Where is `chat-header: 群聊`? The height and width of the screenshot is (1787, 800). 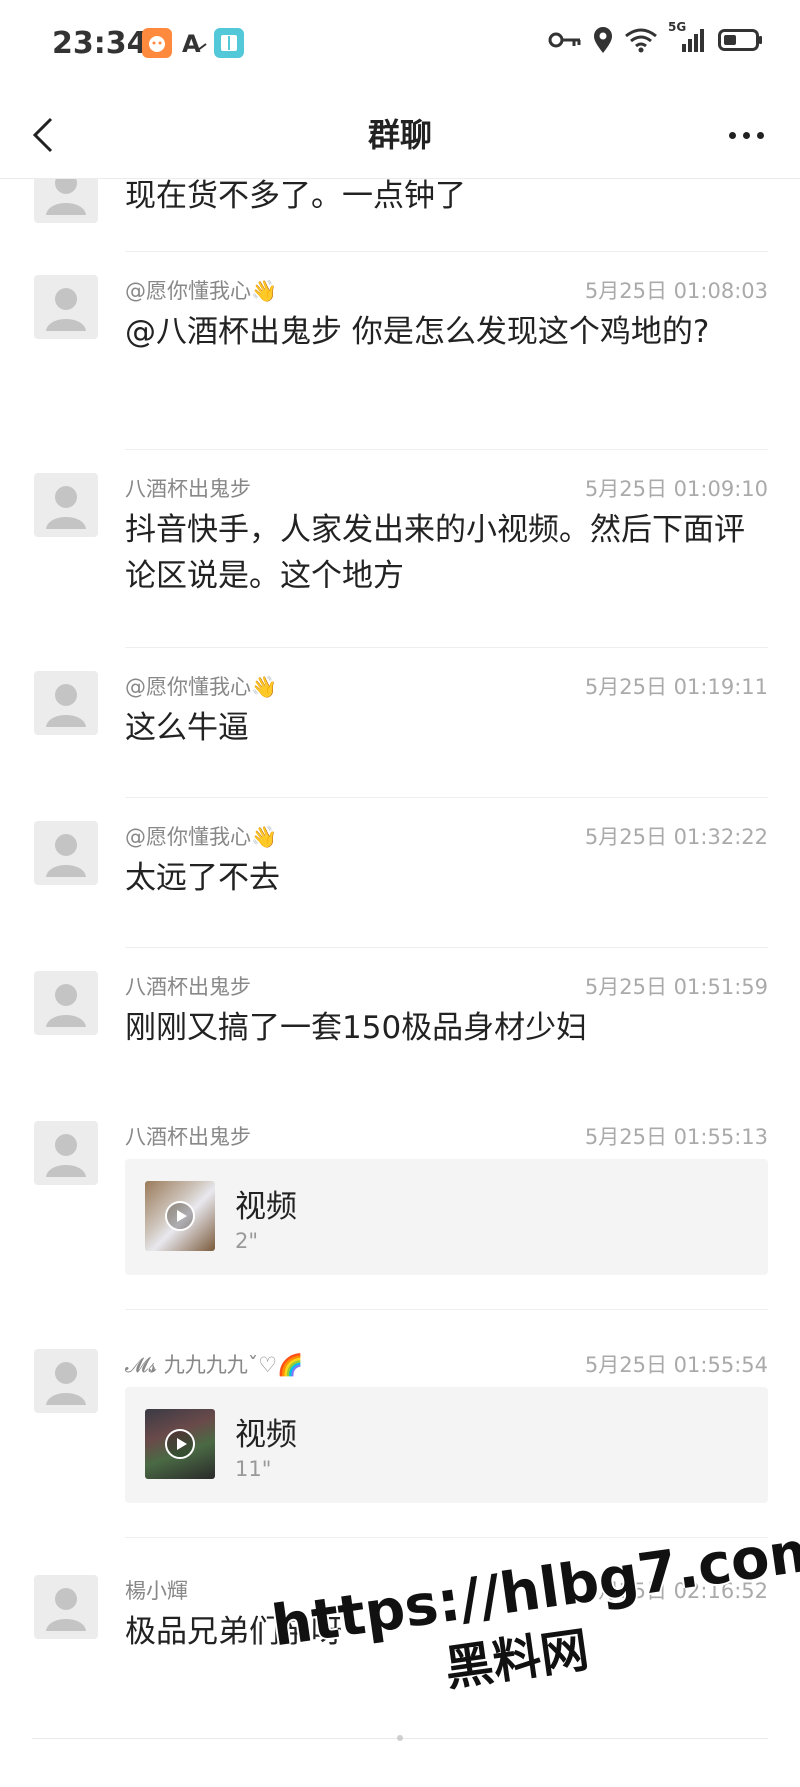
chat-header: 群聊 is located at coordinates (400, 135).